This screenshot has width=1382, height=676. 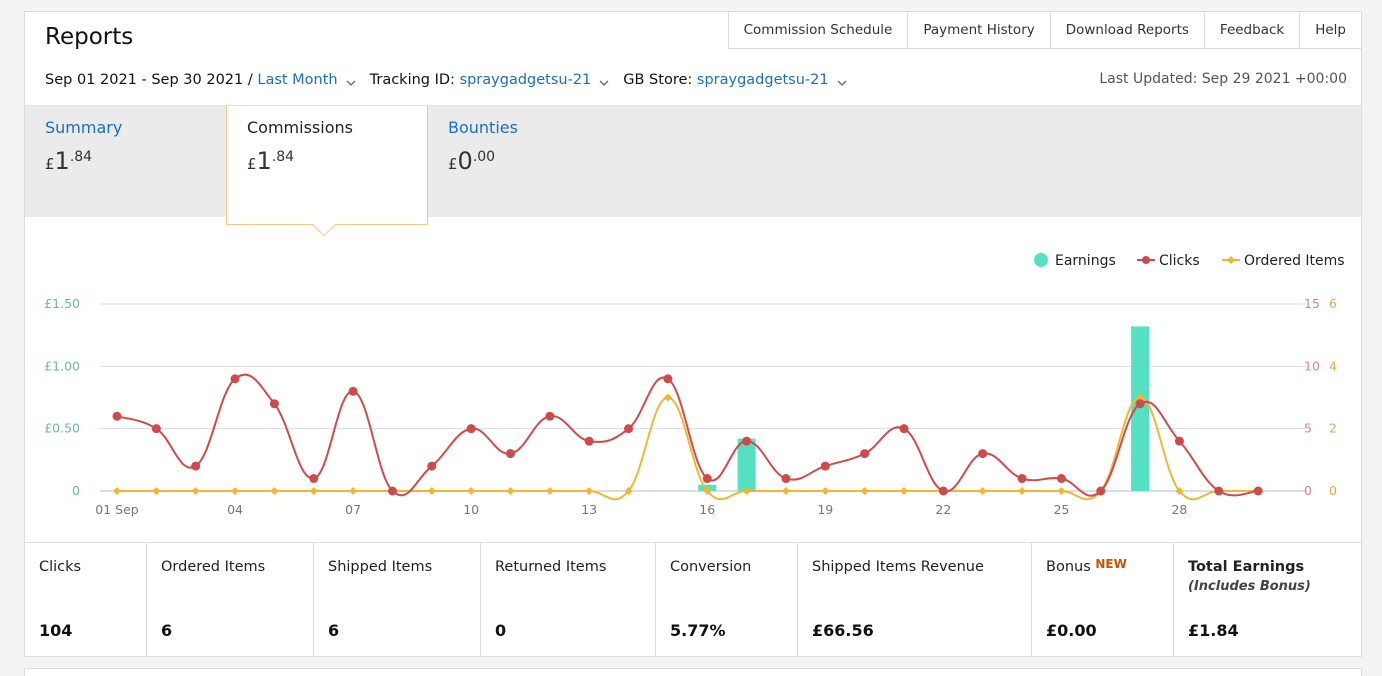 I want to click on y-right-items-tick-label: 4, so click(x=1333, y=365).